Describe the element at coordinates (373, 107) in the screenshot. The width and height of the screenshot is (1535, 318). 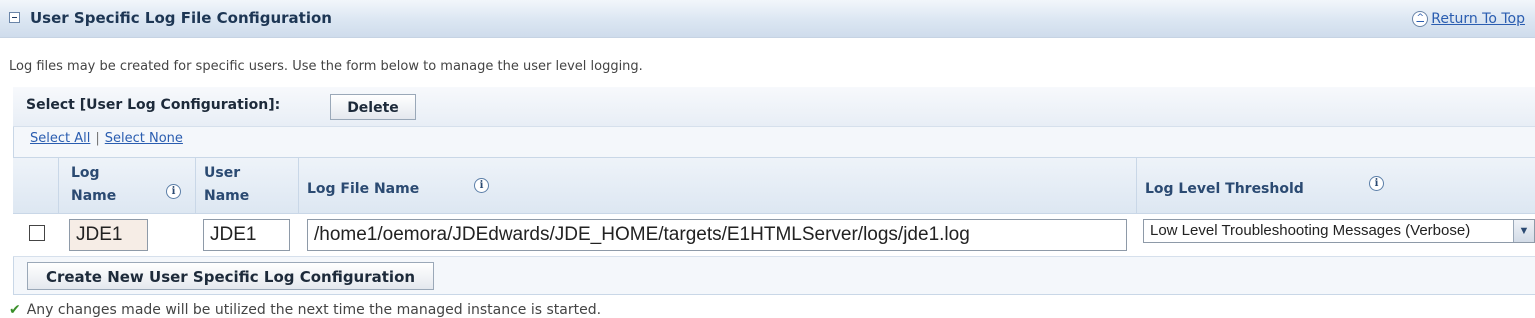
I see `delete-button: Delete` at that location.